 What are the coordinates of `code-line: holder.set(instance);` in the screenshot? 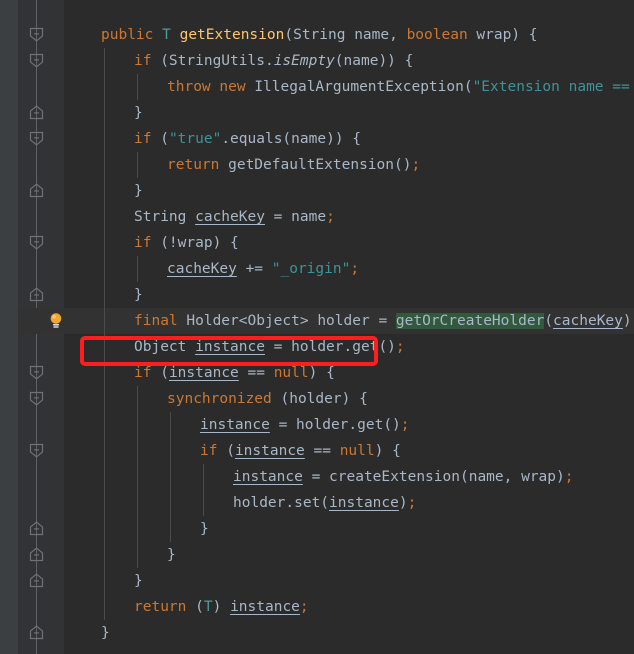 It's located at (324, 503).